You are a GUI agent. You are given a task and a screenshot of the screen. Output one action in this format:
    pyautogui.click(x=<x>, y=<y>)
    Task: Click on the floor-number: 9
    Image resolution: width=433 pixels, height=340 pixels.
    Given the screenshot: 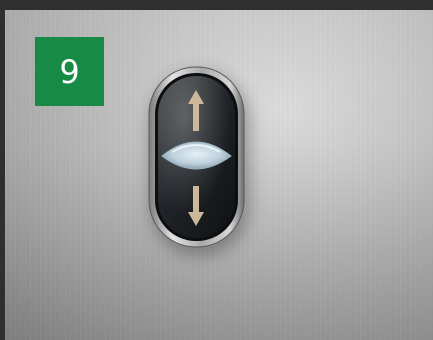 What is the action you would take?
    pyautogui.click(x=69, y=71)
    